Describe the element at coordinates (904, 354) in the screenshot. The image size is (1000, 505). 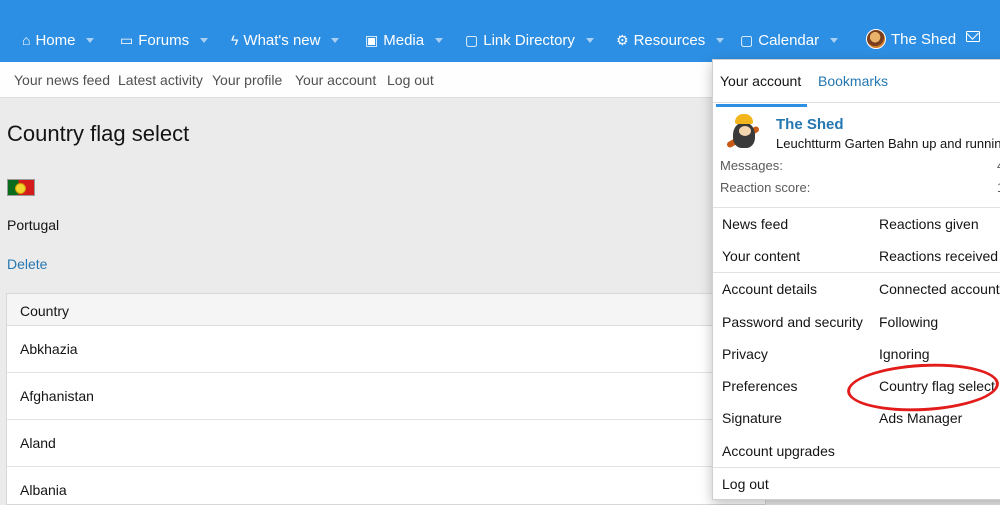
I see `menu-ignoring: Ignoring` at that location.